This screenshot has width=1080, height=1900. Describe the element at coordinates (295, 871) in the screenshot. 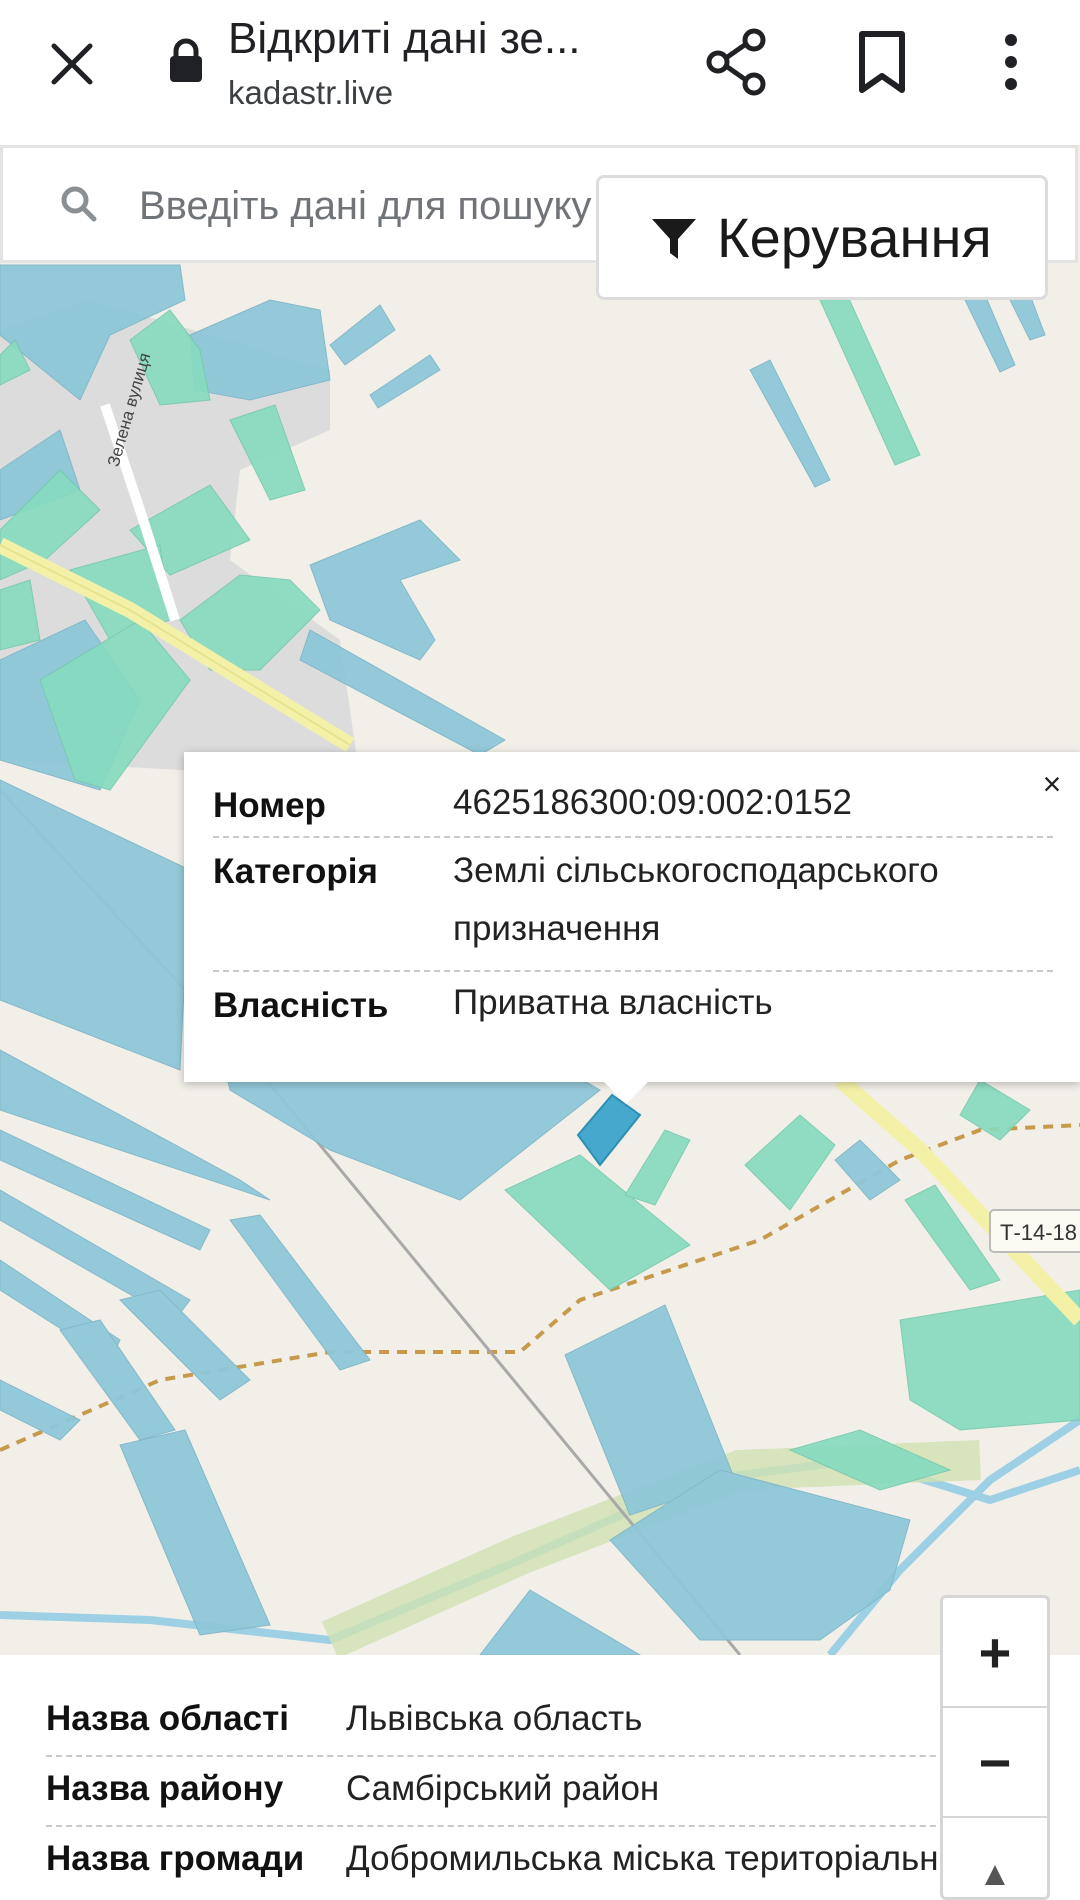

I see `popup-key: Категорія` at that location.